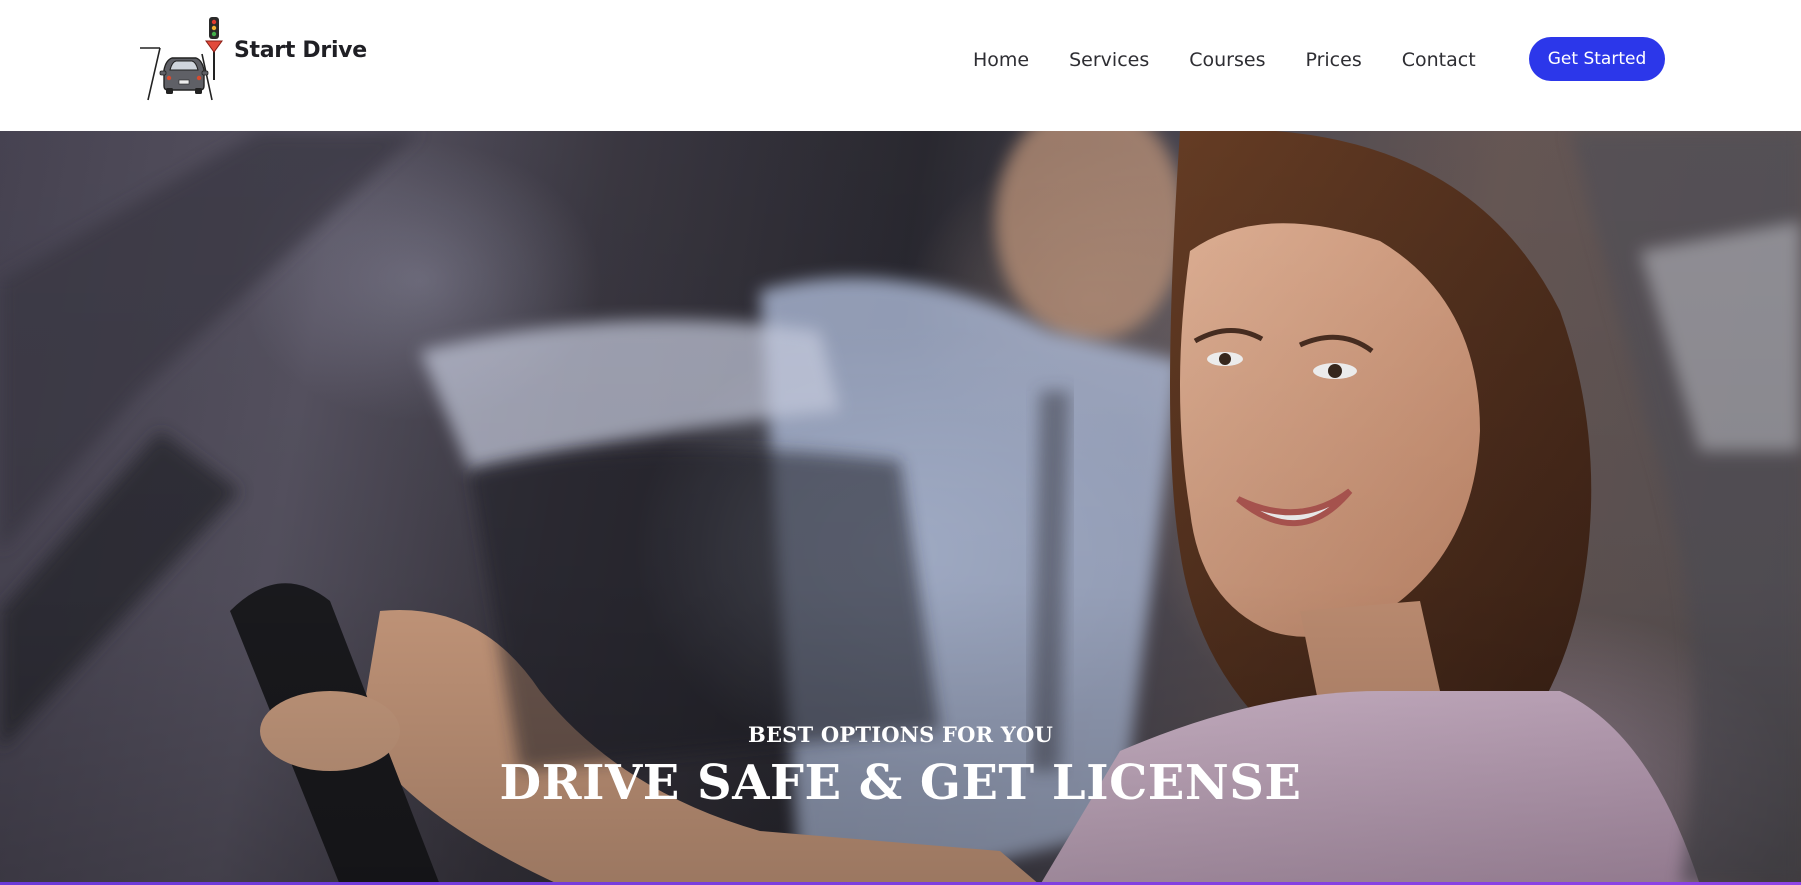 The width and height of the screenshot is (1801, 885). Describe the element at coordinates (1227, 60) in the screenshot. I see `nav-courses: Courses` at that location.